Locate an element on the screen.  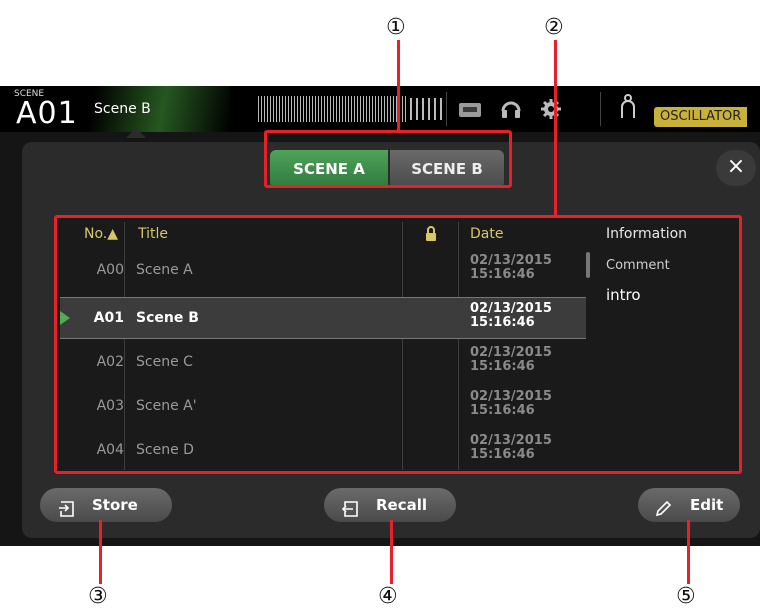
callout-4: ④ is located at coordinates (388, 596).